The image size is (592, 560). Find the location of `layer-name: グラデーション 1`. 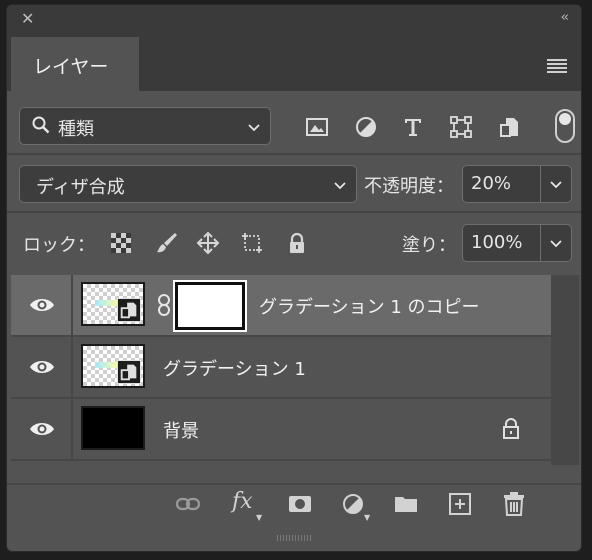

layer-name: グラデーション 1 is located at coordinates (234, 368).